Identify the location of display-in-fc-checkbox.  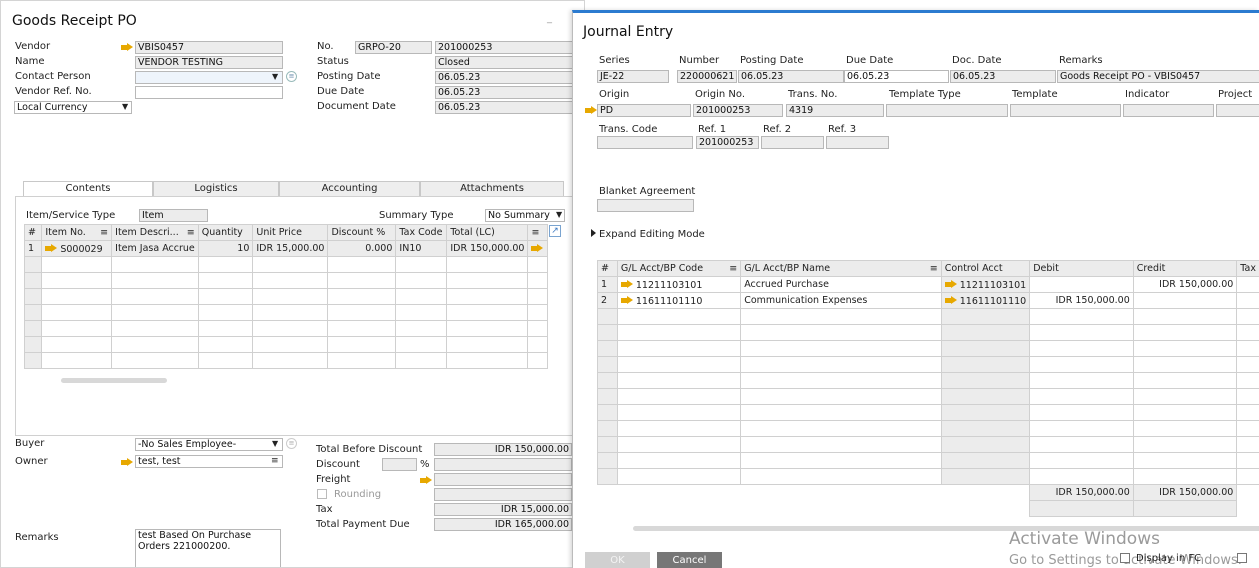
(1125, 558).